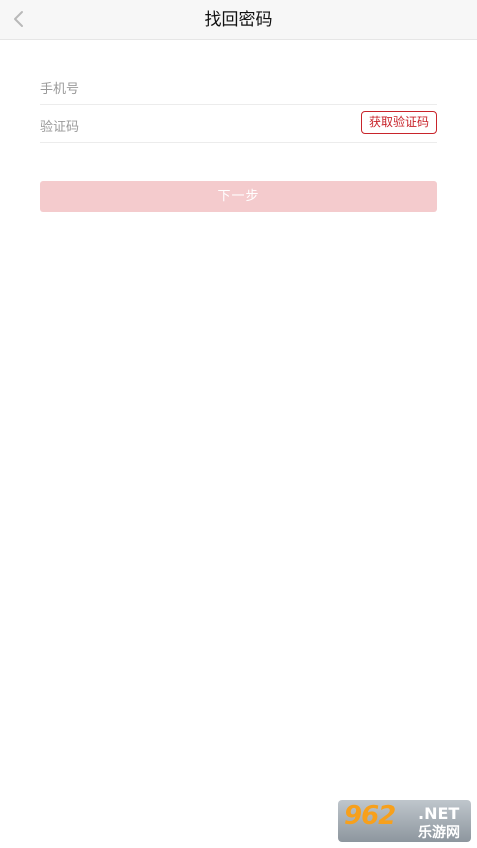  Describe the element at coordinates (190, 89) in the screenshot. I see `phone-input` at that location.